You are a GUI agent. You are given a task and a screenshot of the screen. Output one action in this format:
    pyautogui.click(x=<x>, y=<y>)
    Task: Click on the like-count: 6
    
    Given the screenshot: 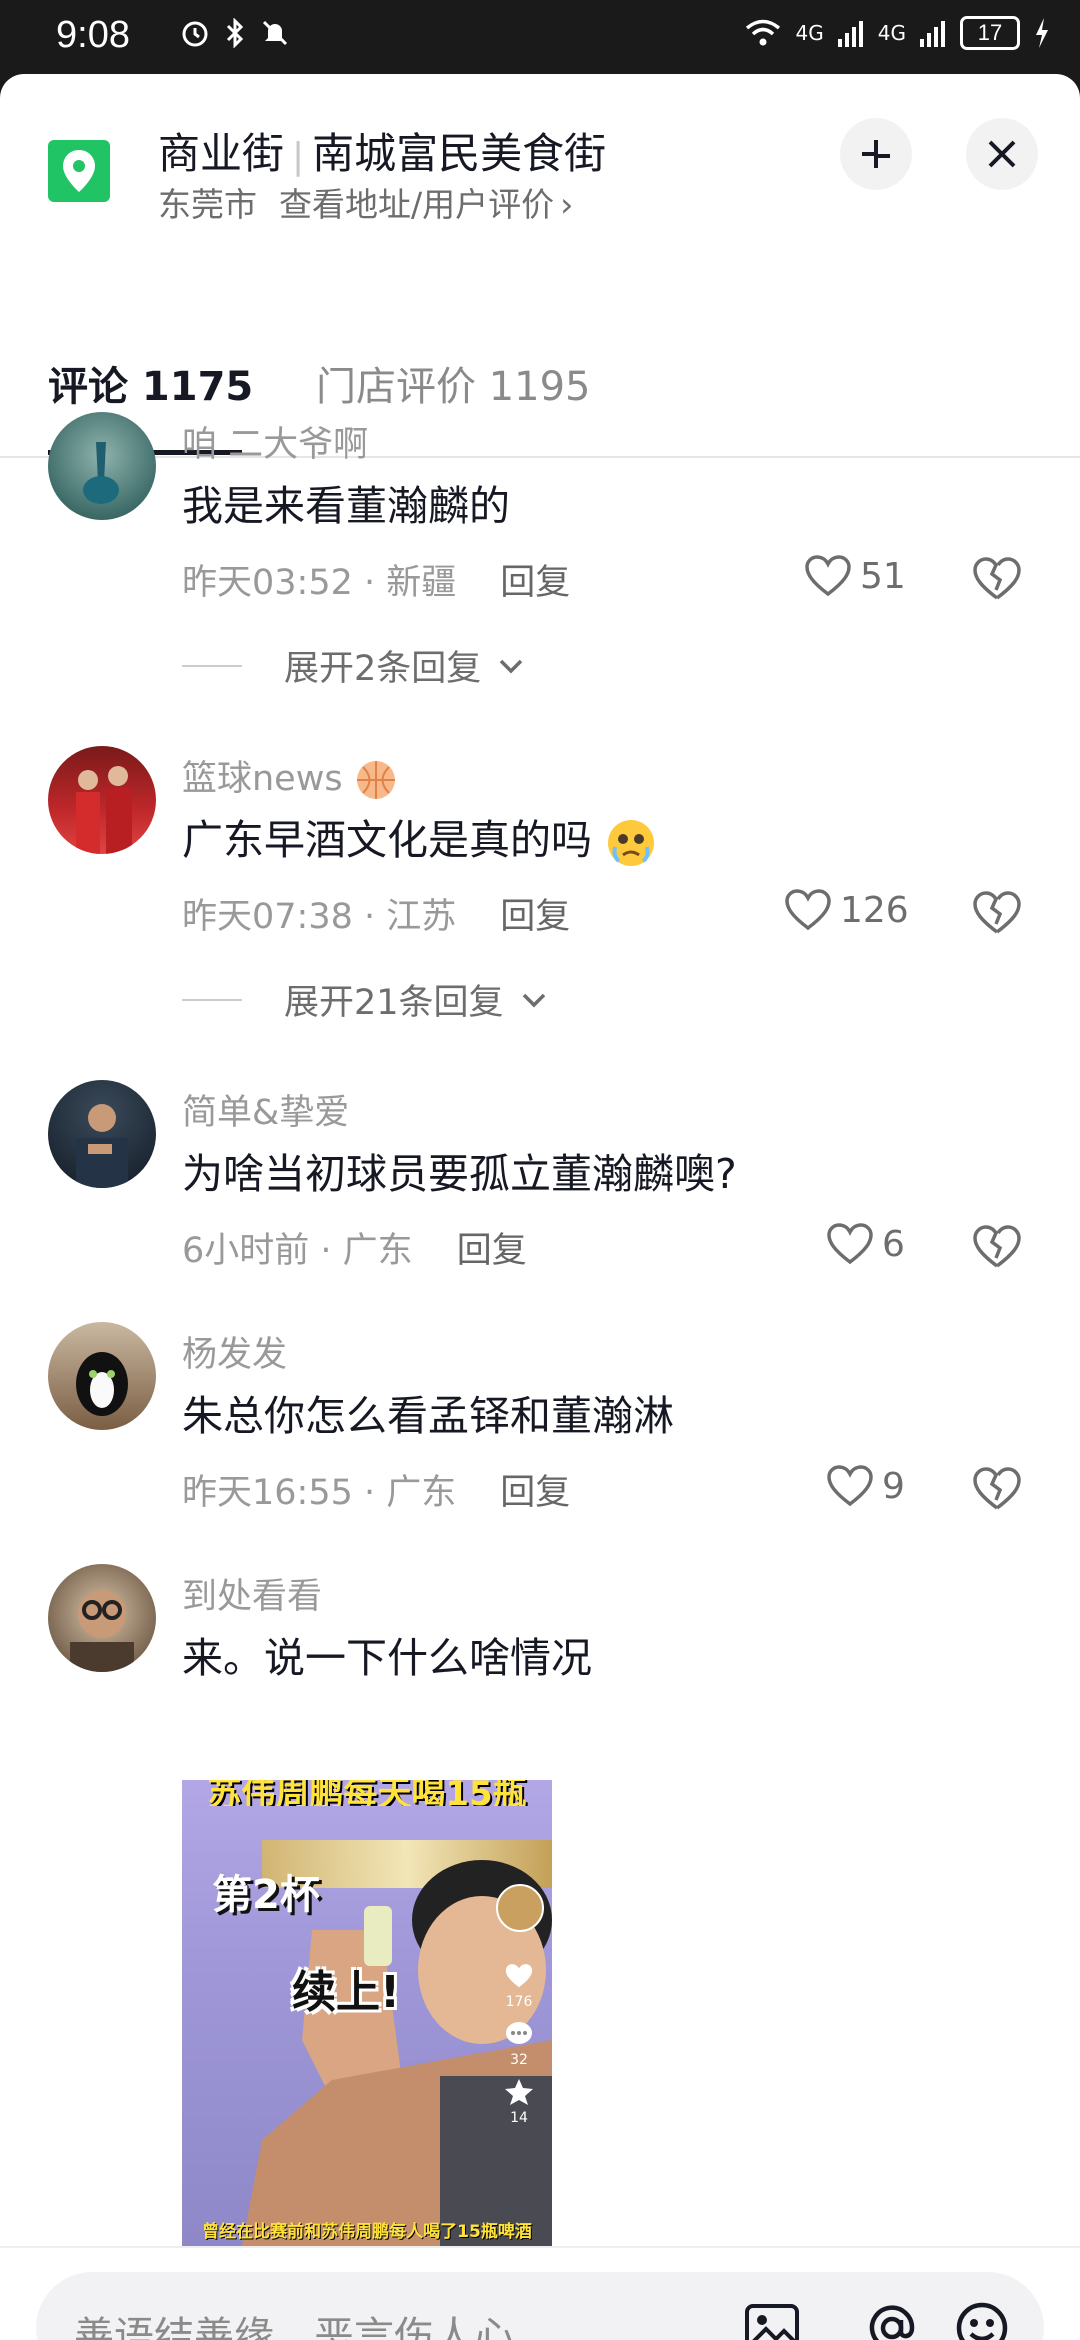 What is the action you would take?
    pyautogui.click(x=893, y=1244)
    